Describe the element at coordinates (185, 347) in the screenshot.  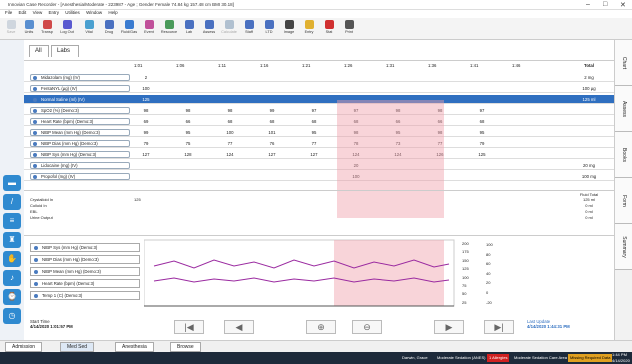
I see `tab-browse: Browse` at that location.